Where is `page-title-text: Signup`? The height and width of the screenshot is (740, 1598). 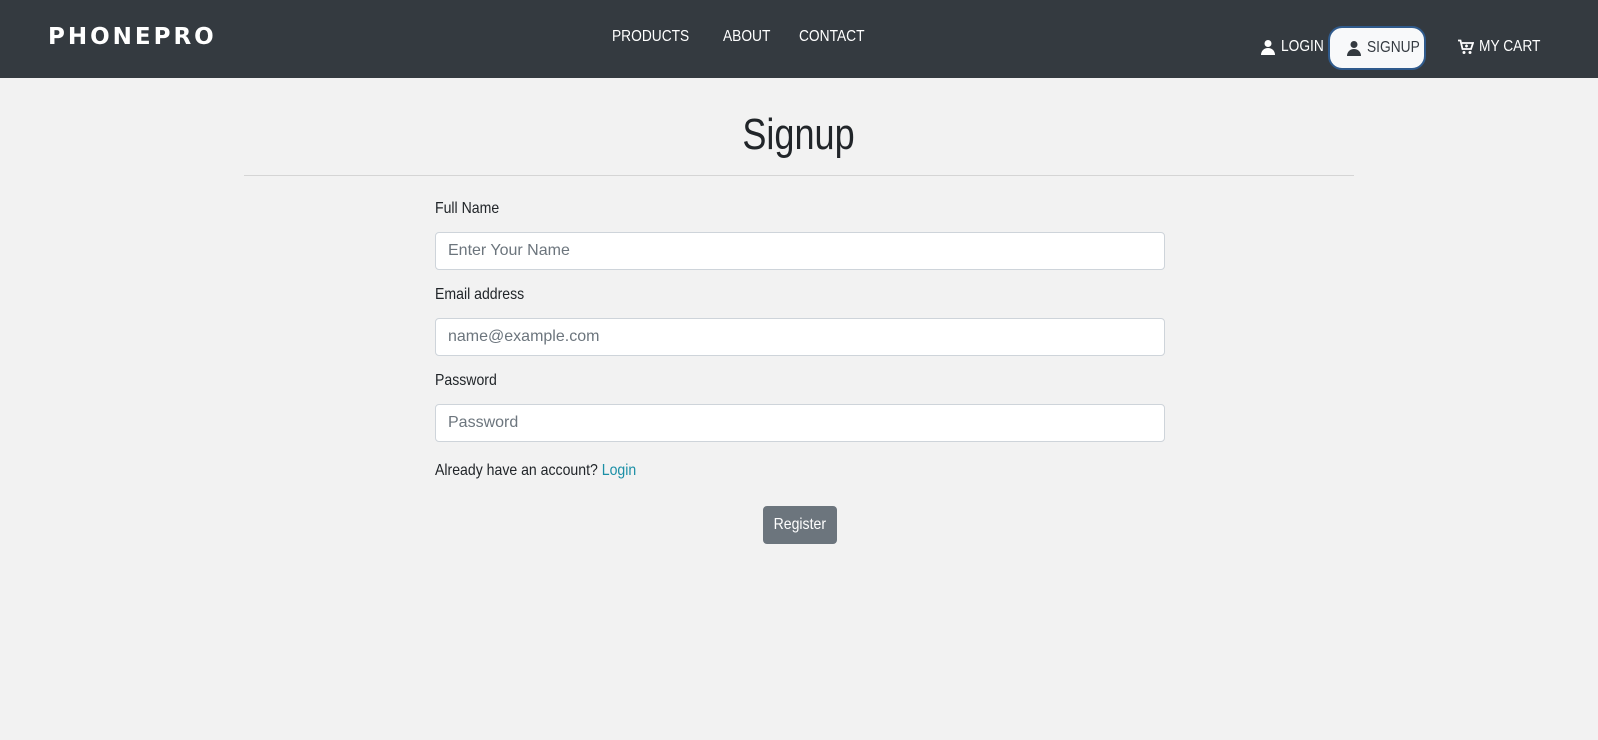
page-title-text: Signup is located at coordinates (799, 134).